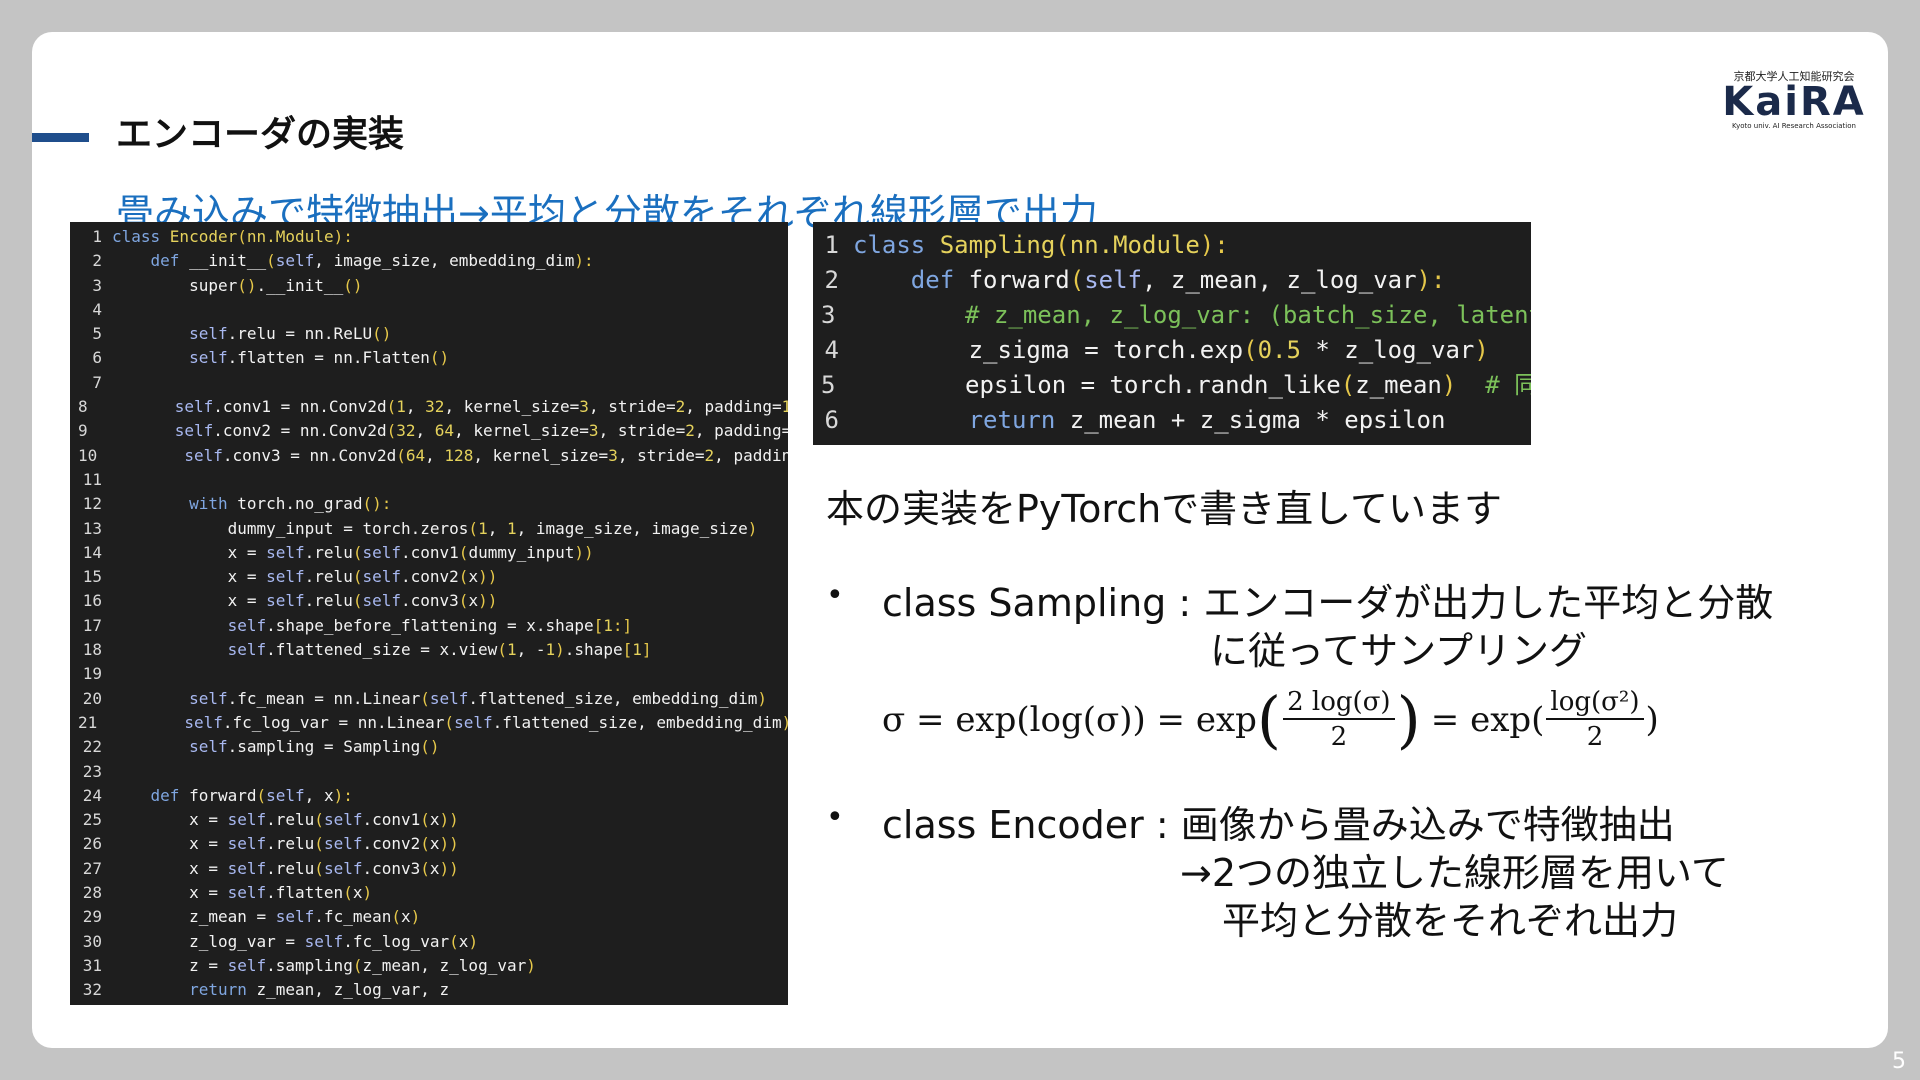  I want to click on code-token: ), so click(785, 723).